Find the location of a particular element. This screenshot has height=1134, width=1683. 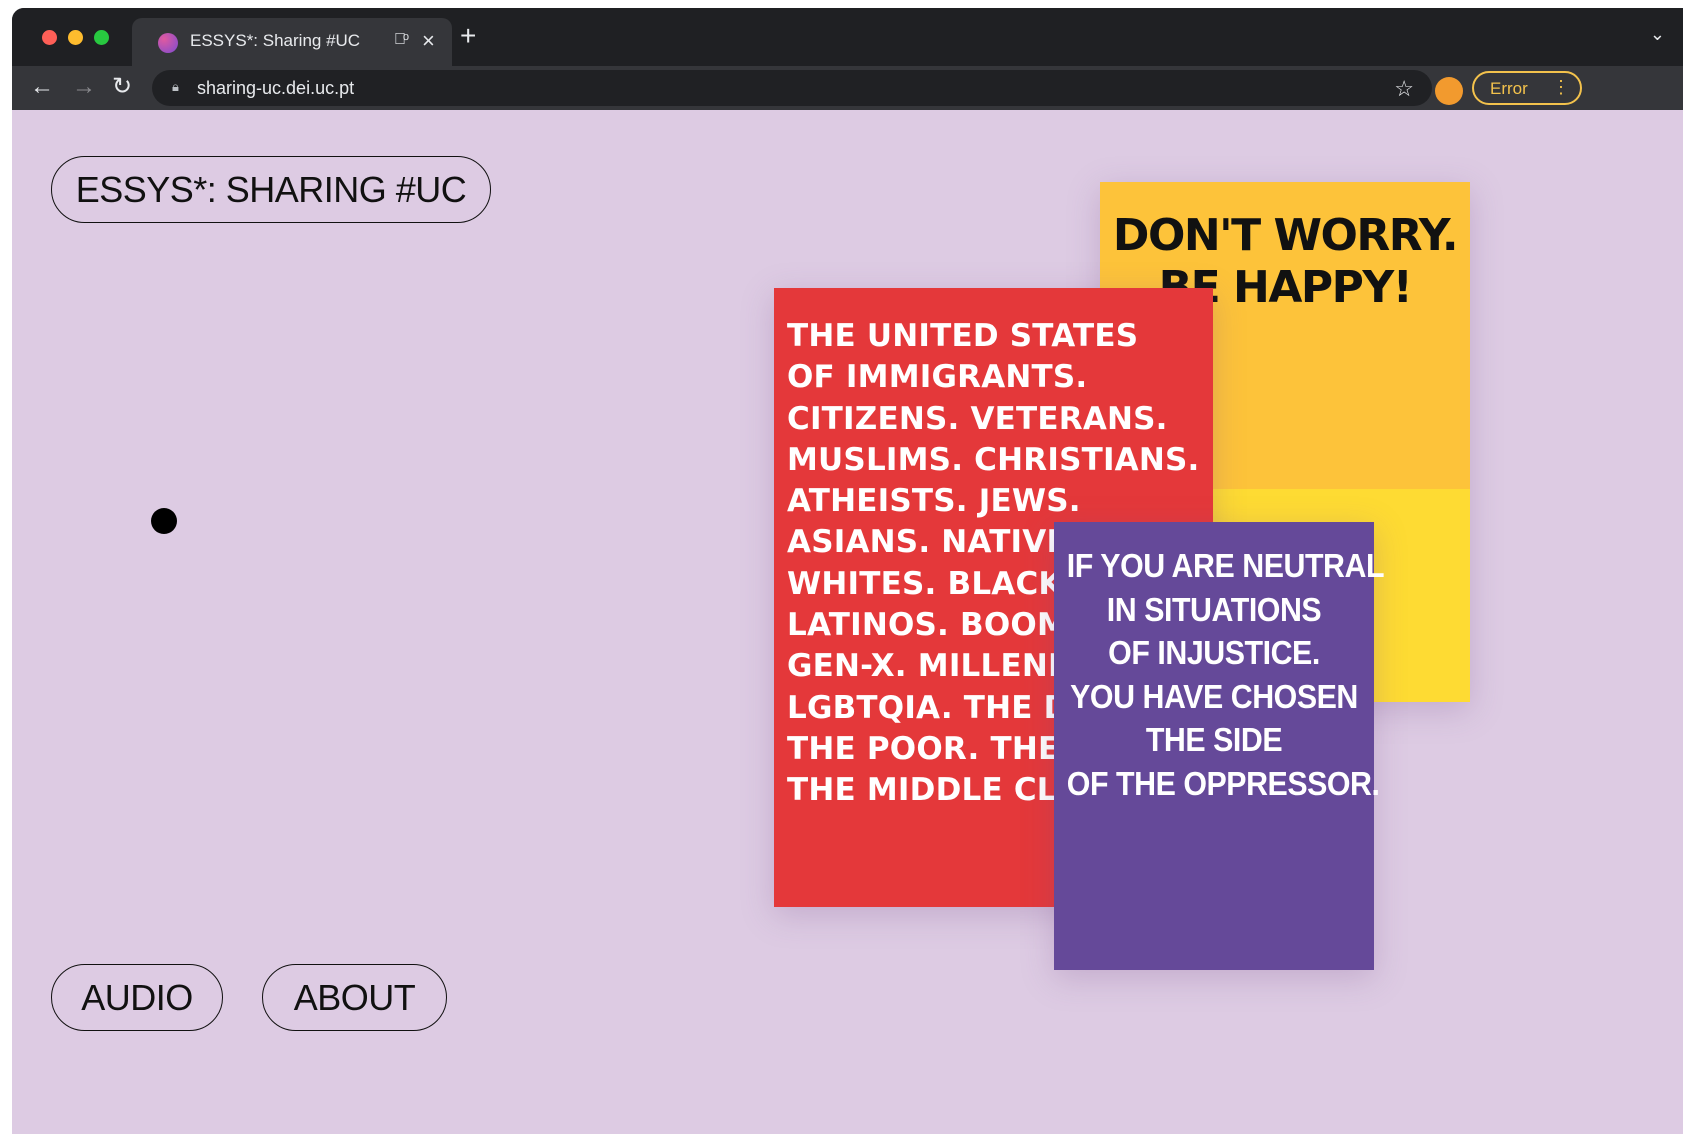

favicon-icon is located at coordinates (168, 43).